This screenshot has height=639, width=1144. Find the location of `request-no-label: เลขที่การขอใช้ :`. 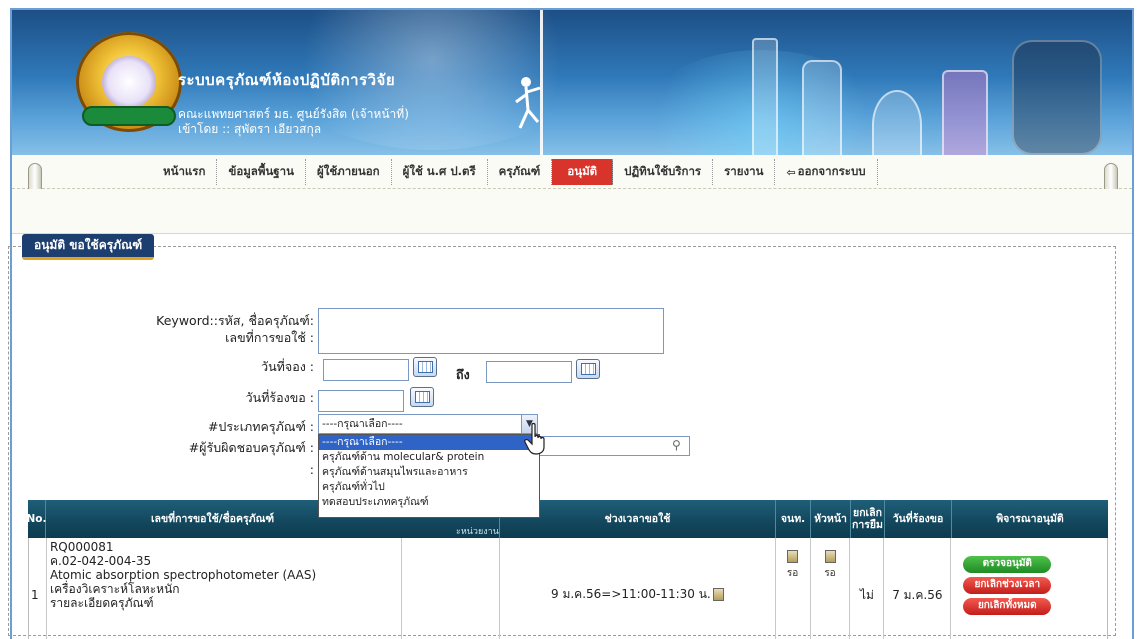

request-no-label: เลขที่การขอใช้ : is located at coordinates (269, 337).